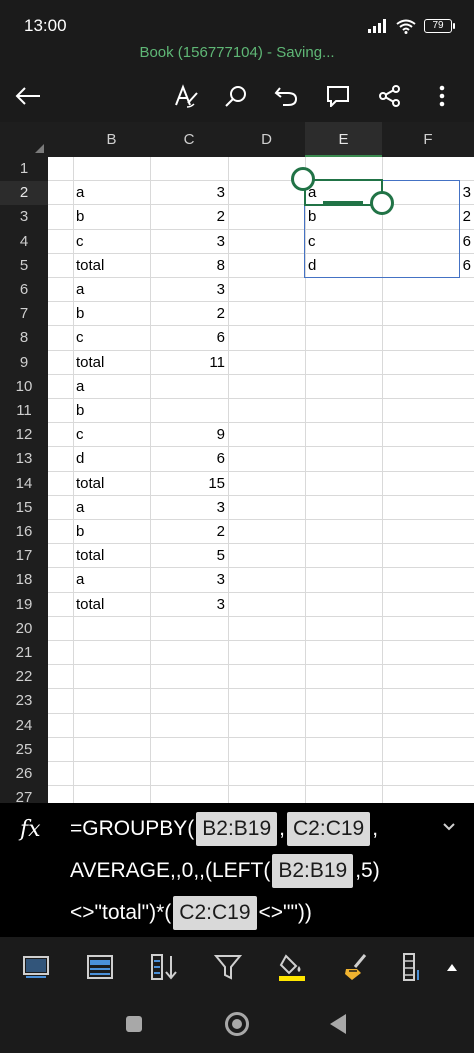 The width and height of the screenshot is (474, 1053). Describe the element at coordinates (24, 314) in the screenshot. I see `row-header-7: 7` at that location.